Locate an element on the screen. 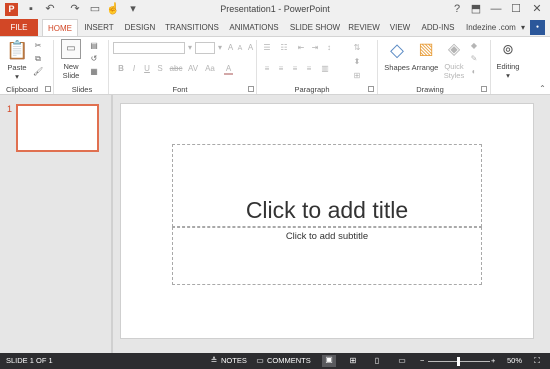 The image size is (550, 369). arrange-icon: ▧ is located at coordinates (426, 50).